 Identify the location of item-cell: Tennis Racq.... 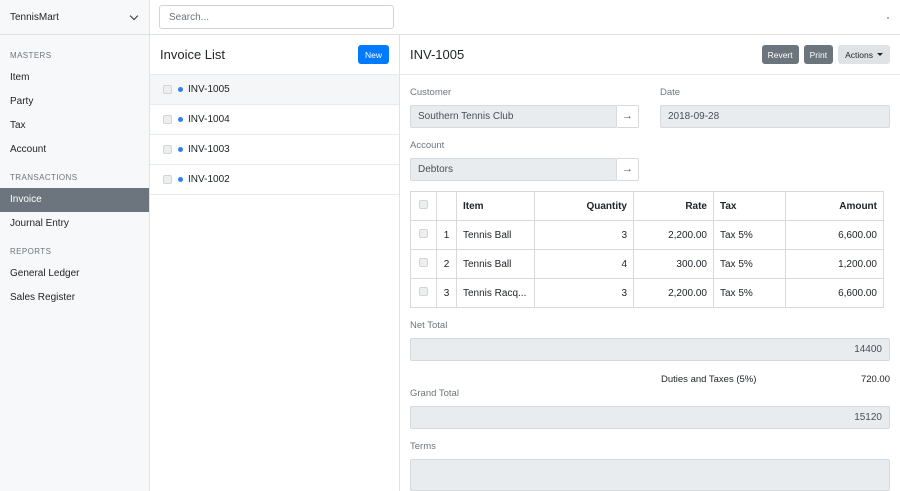
(495, 293).